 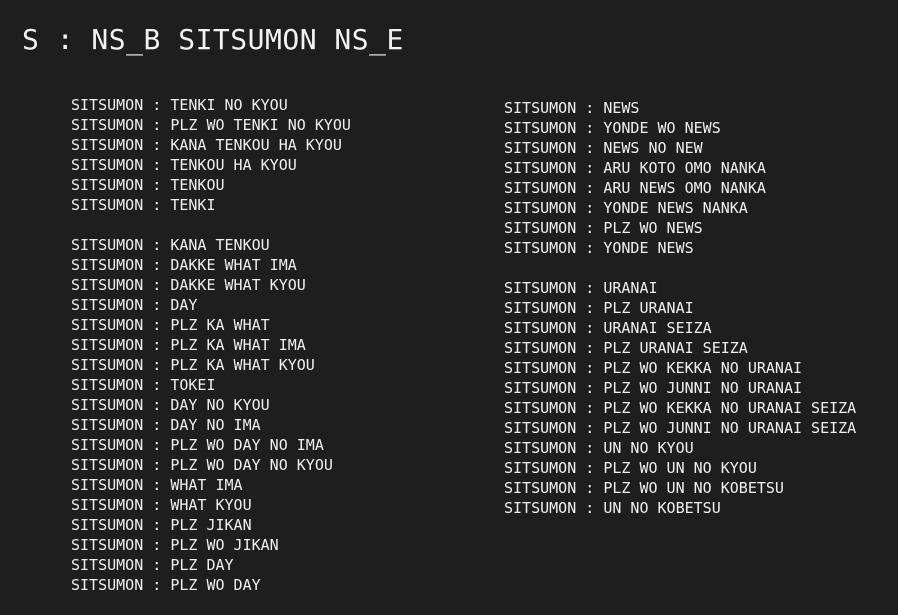 What do you see at coordinates (206, 145) in the screenshot?
I see `question-line: SITSUMON : KANA TENKOU HA KYOU` at bounding box center [206, 145].